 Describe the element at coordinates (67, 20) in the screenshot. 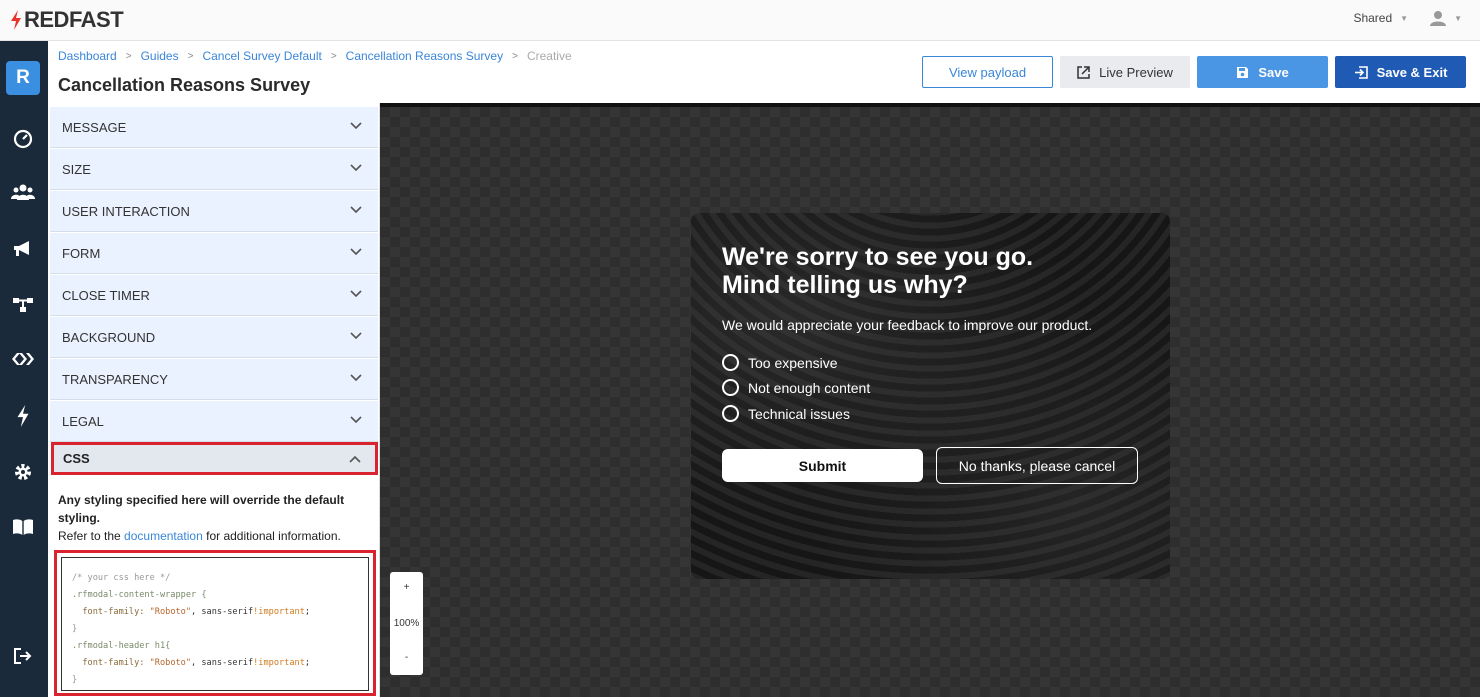

I see `brand-logo: REDFAST` at that location.